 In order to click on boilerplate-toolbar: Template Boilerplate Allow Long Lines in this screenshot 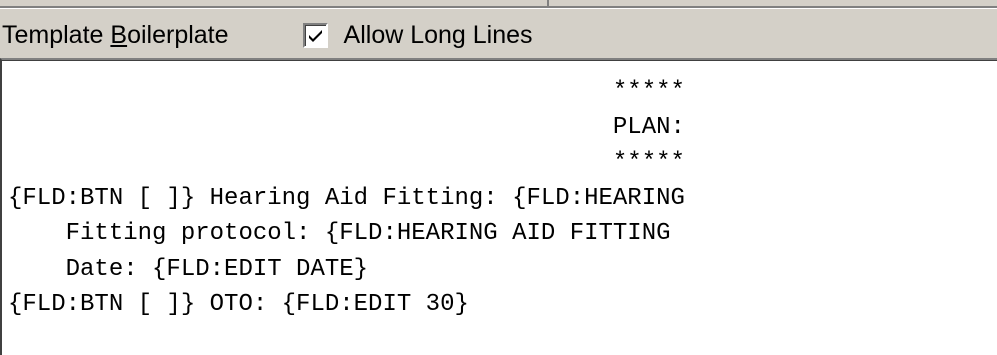, I will do `click(498, 35)`.